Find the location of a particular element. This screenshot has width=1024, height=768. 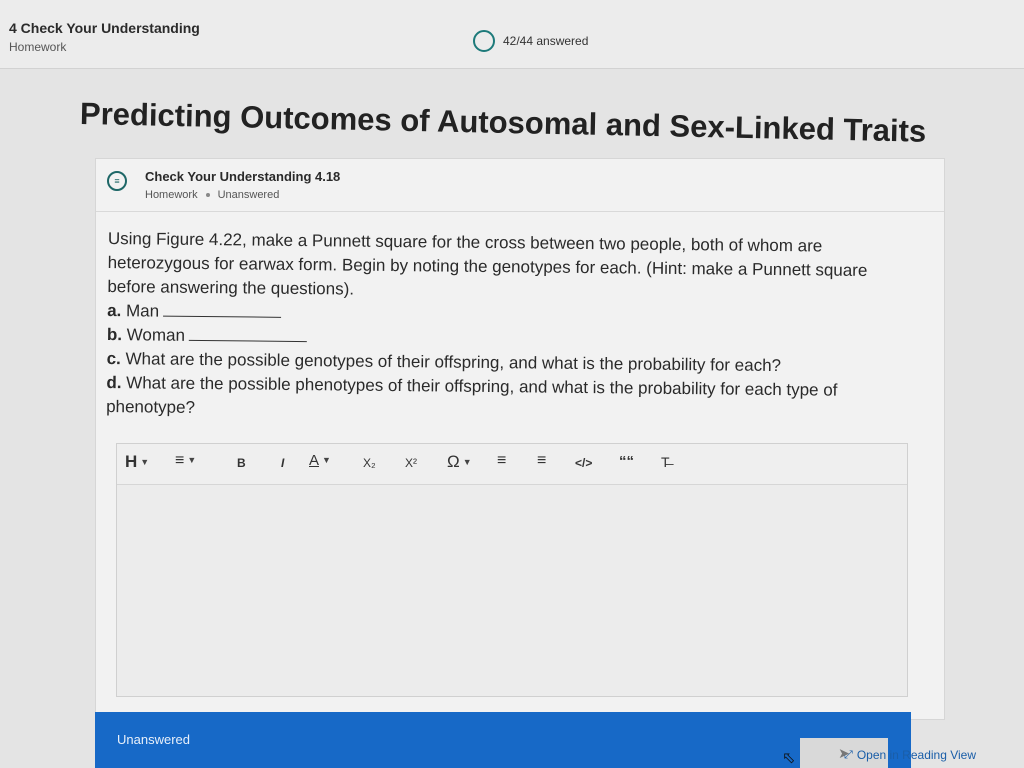

expand-icon: ⤢ is located at coordinates (848, 754).